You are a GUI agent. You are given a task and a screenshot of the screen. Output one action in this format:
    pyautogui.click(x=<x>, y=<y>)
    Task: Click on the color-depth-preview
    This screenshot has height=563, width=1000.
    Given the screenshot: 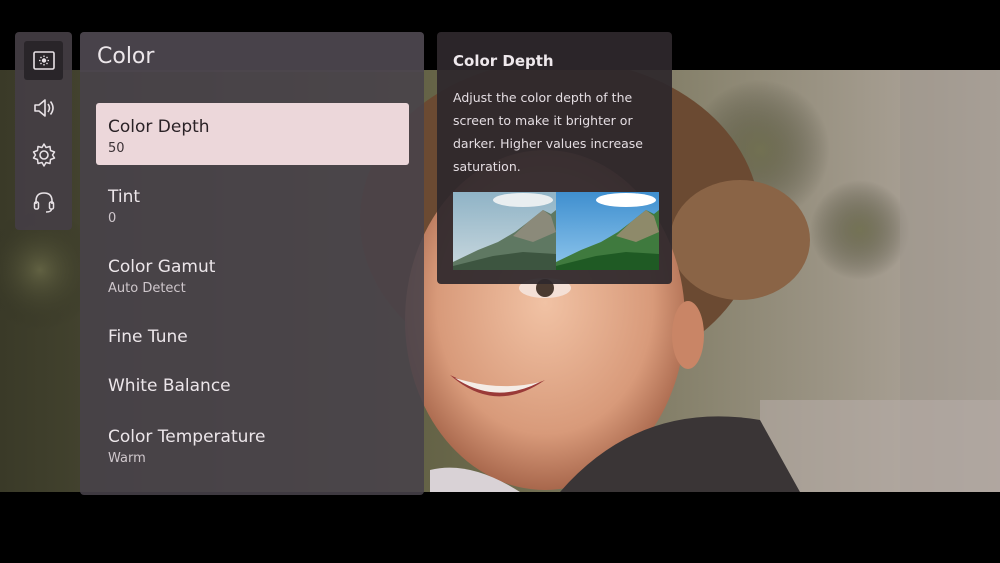 What is the action you would take?
    pyautogui.click(x=556, y=231)
    